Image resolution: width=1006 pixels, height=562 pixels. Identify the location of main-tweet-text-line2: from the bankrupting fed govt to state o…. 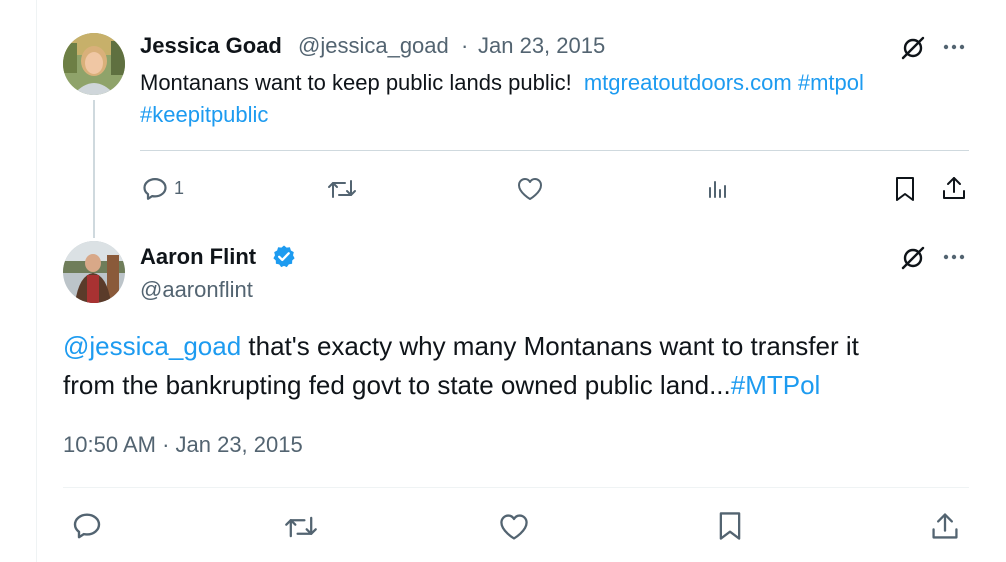
(441, 385).